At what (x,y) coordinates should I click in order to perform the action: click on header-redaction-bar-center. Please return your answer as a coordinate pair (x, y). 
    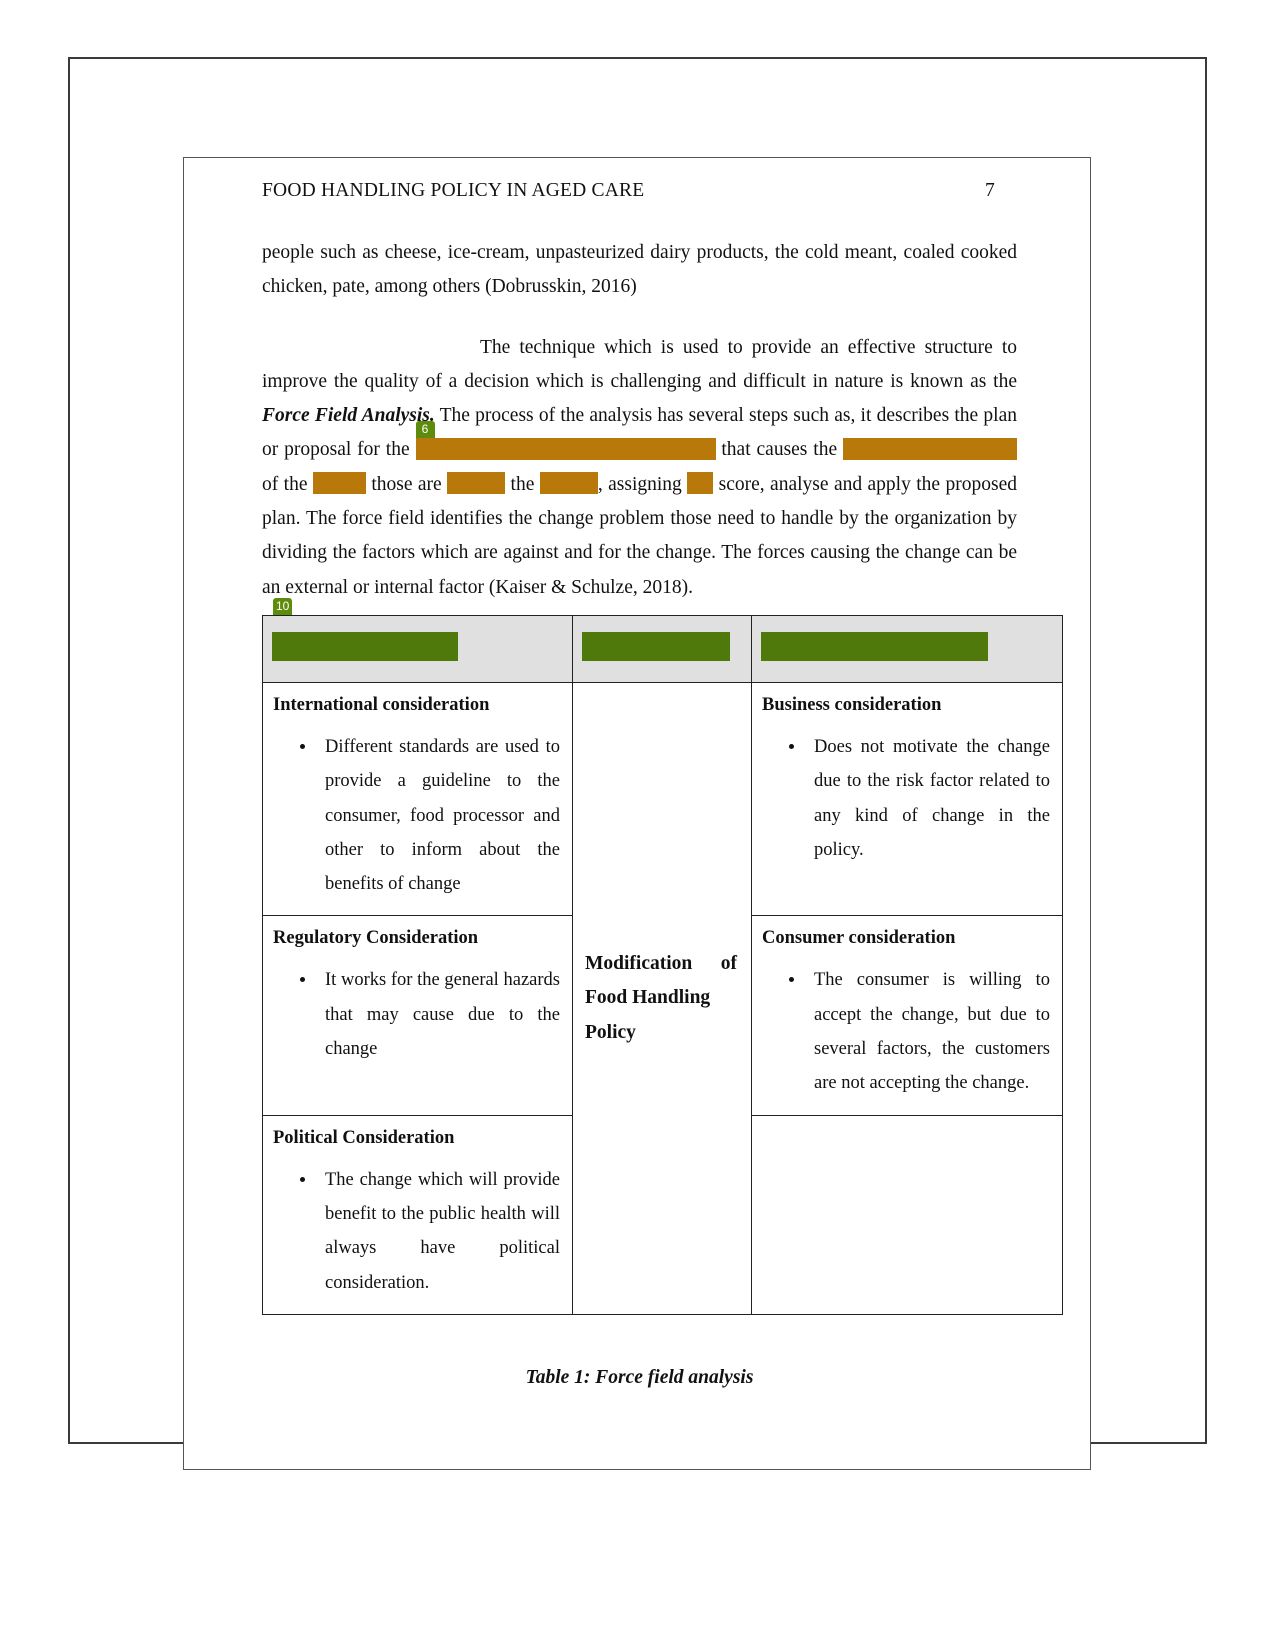
    Looking at the image, I should click on (656, 646).